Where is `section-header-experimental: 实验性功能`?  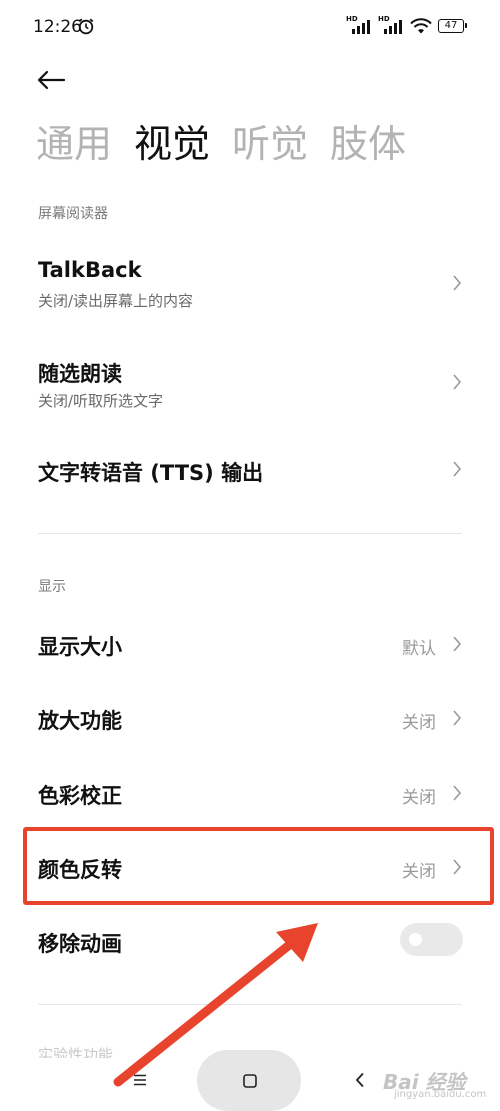
section-header-experimental: 实验性功能 is located at coordinates (76, 1052).